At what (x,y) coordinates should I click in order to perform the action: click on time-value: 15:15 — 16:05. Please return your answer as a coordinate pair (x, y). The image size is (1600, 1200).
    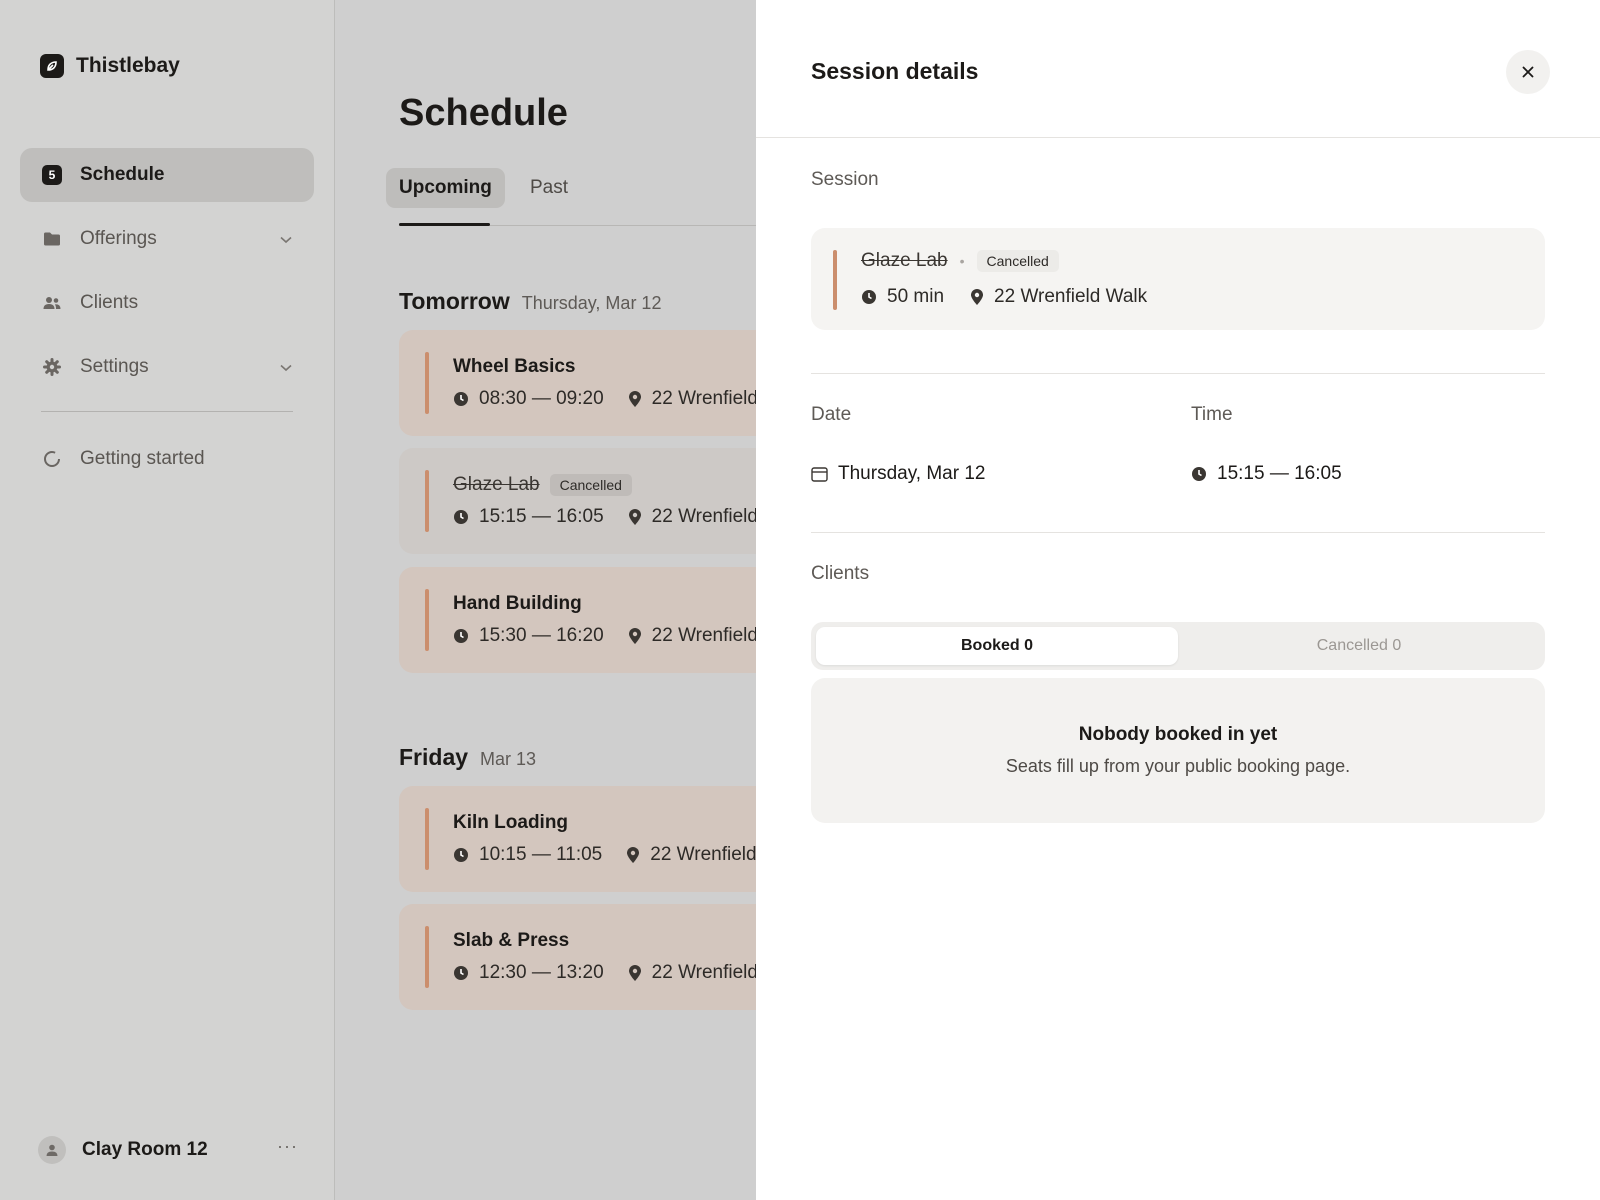
    Looking at the image, I should click on (1266, 474).